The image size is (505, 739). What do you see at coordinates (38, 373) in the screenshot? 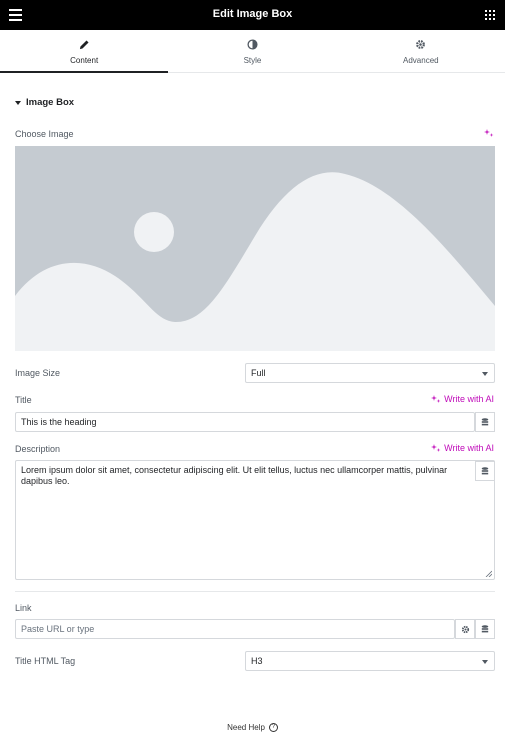
I see `image-size-label: Image Size` at bounding box center [38, 373].